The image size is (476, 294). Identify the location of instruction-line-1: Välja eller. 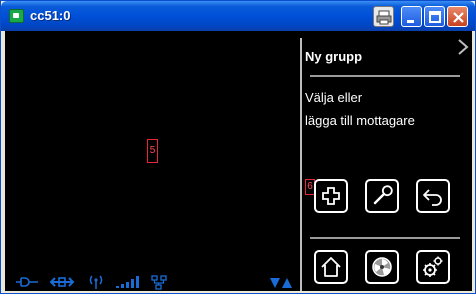
(334, 97).